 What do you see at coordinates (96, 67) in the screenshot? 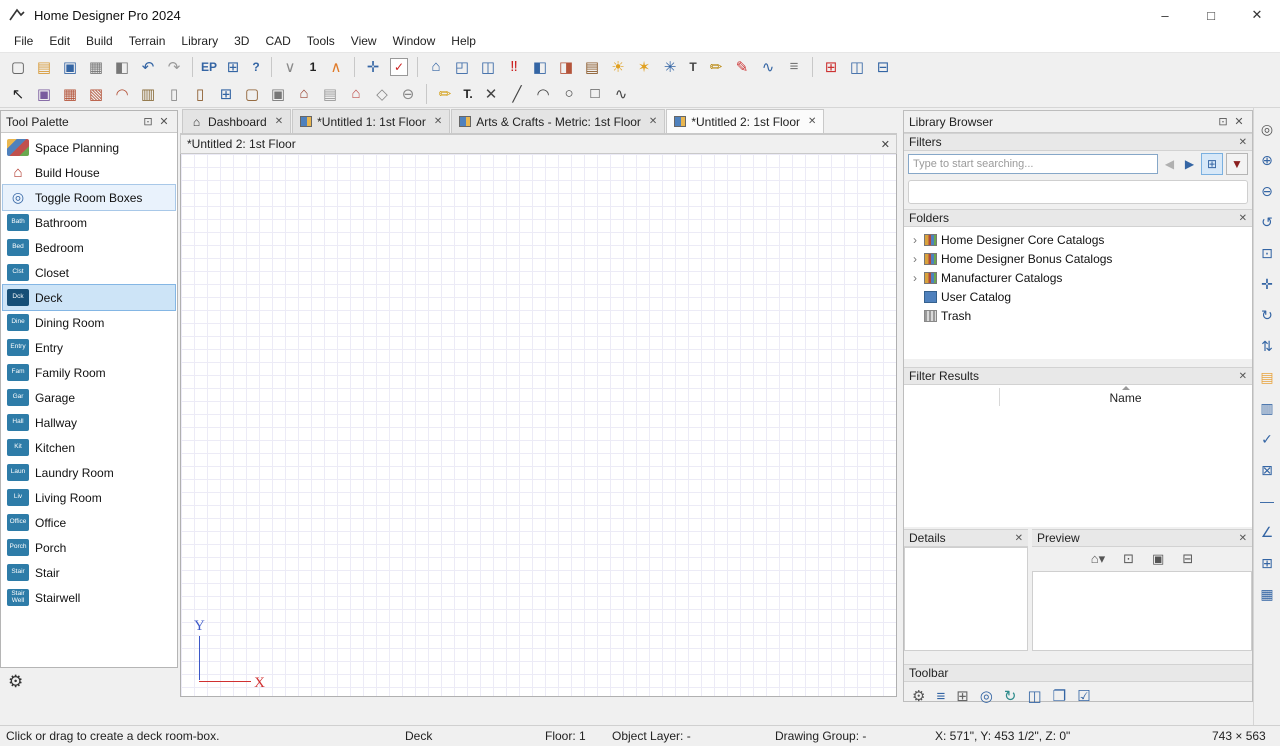
I see `print-icon: ▦` at bounding box center [96, 67].